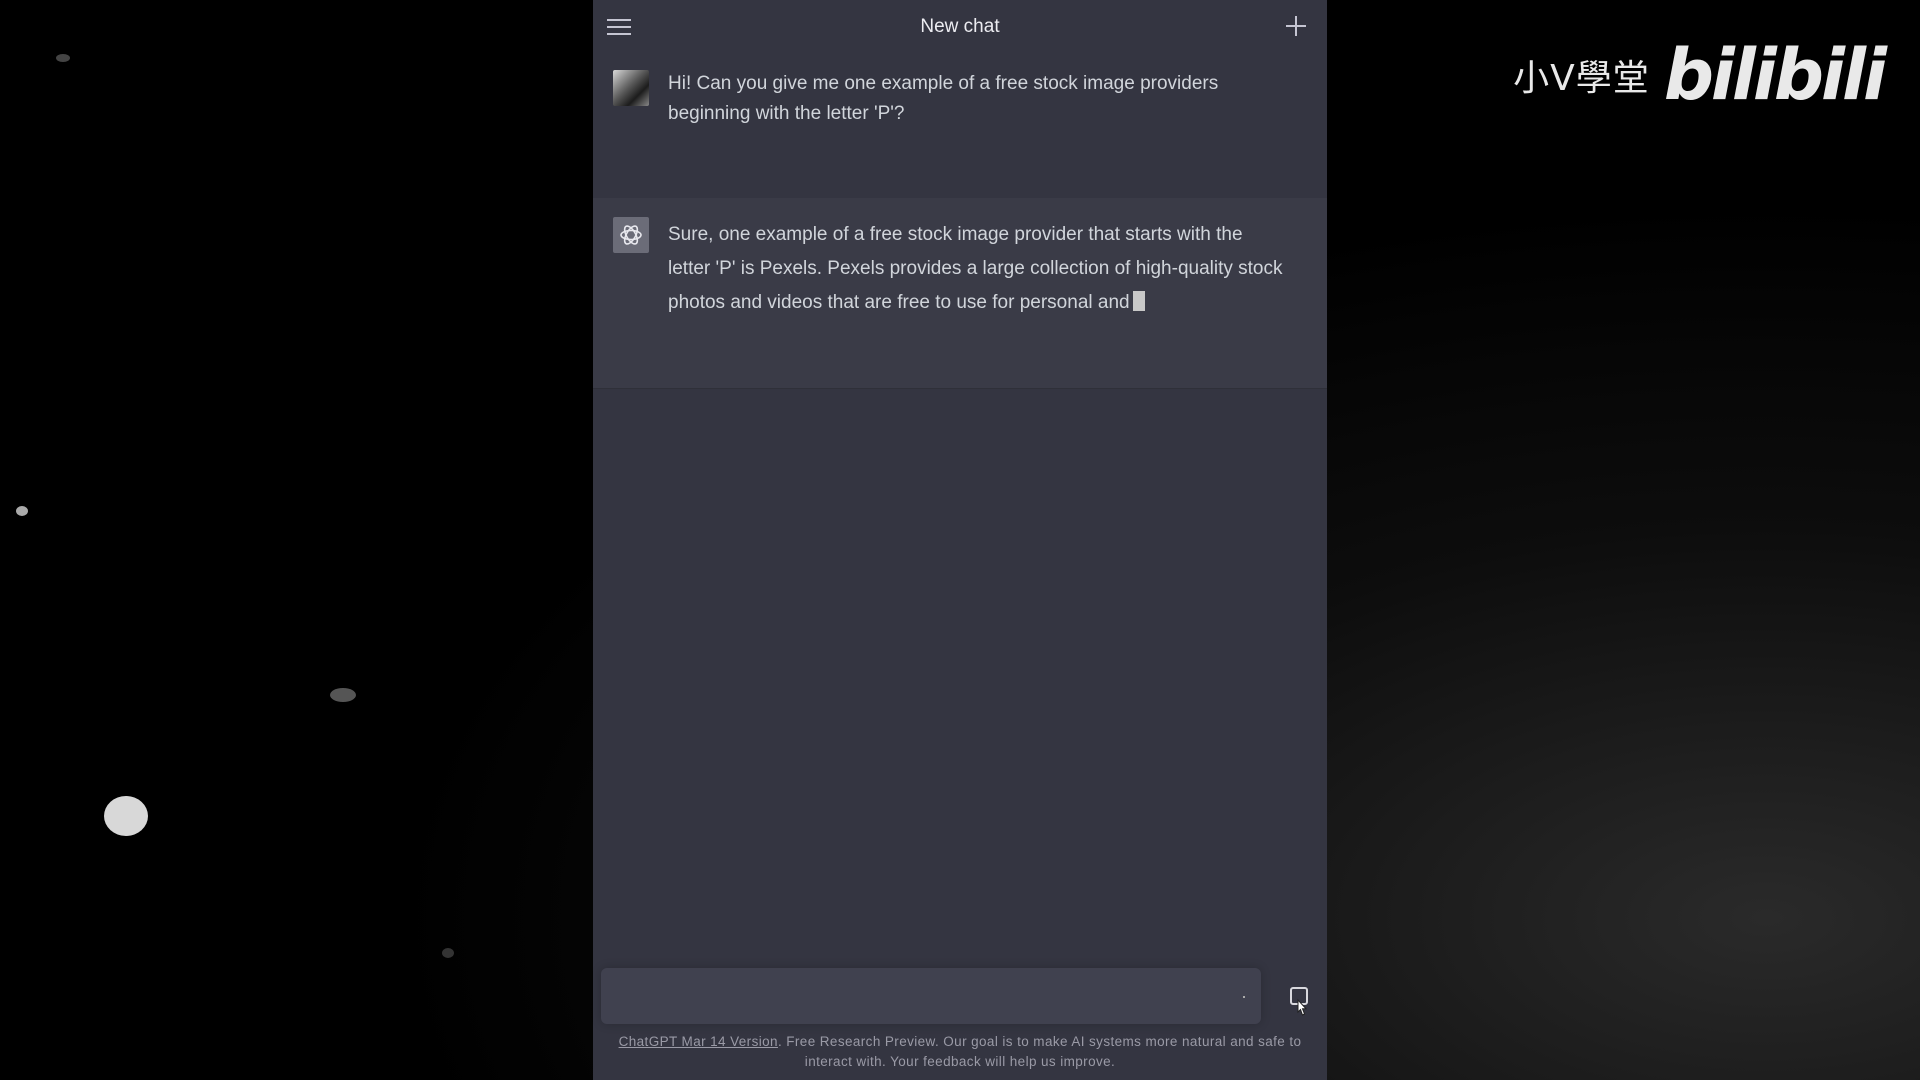  I want to click on version-link: ChatGPT Mar 14 Version, so click(698, 1041).